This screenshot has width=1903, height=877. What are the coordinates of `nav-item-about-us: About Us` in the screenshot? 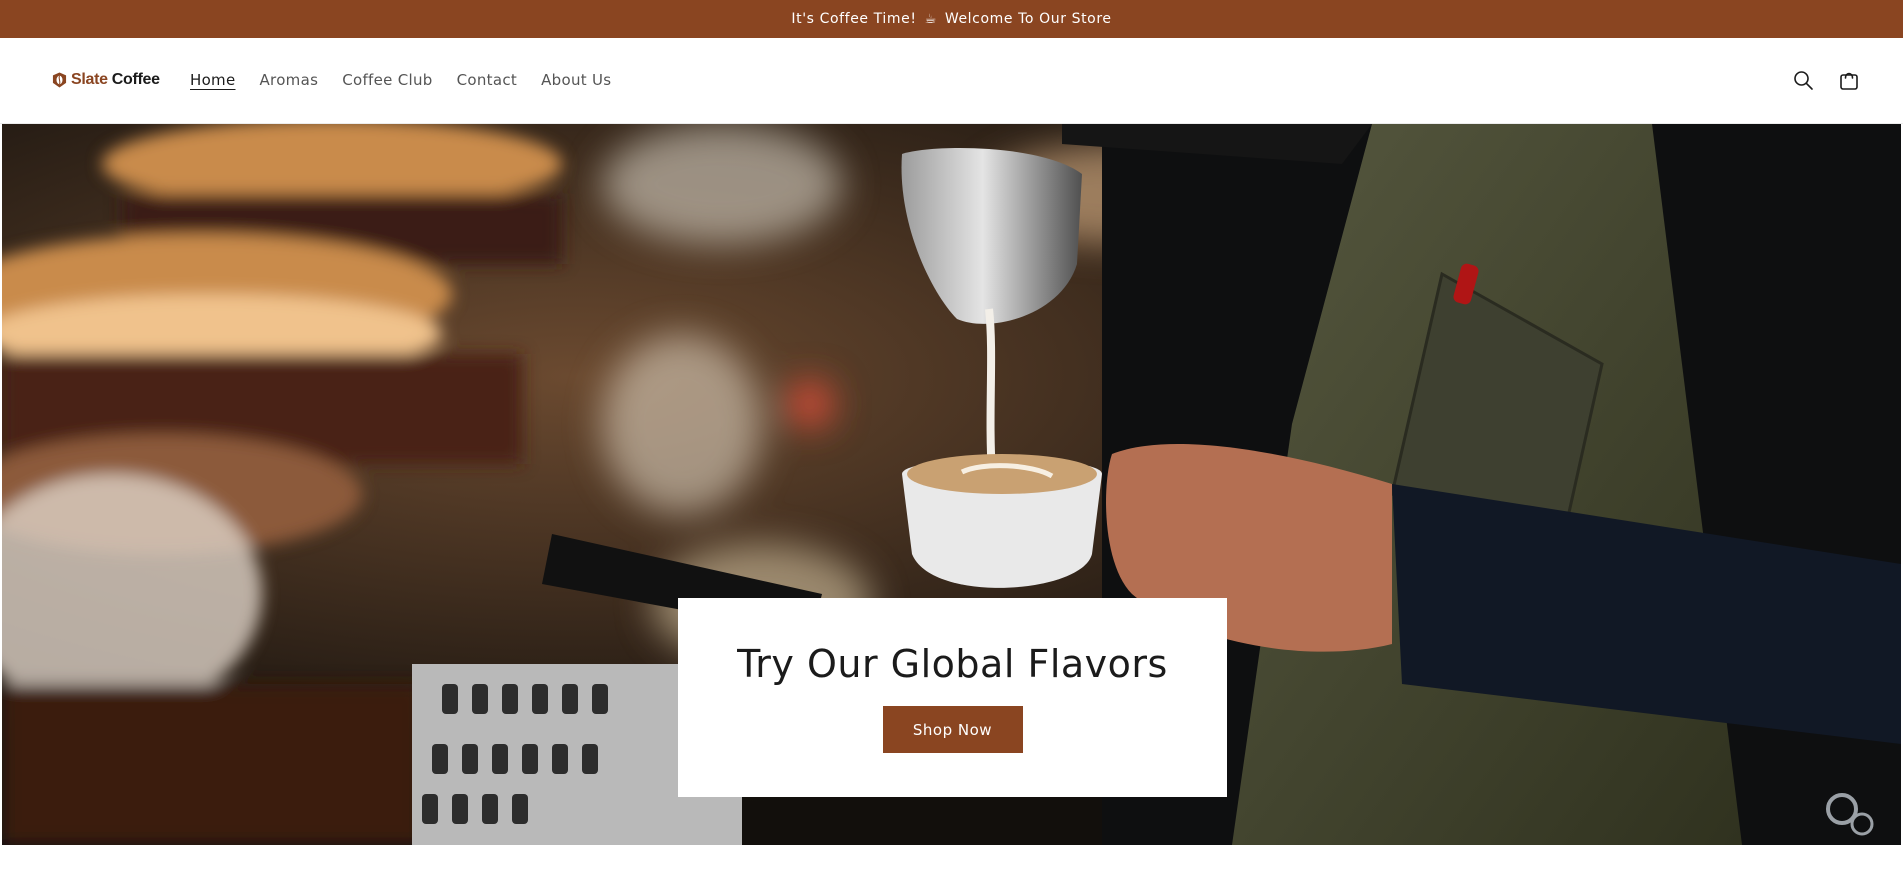 It's located at (576, 80).